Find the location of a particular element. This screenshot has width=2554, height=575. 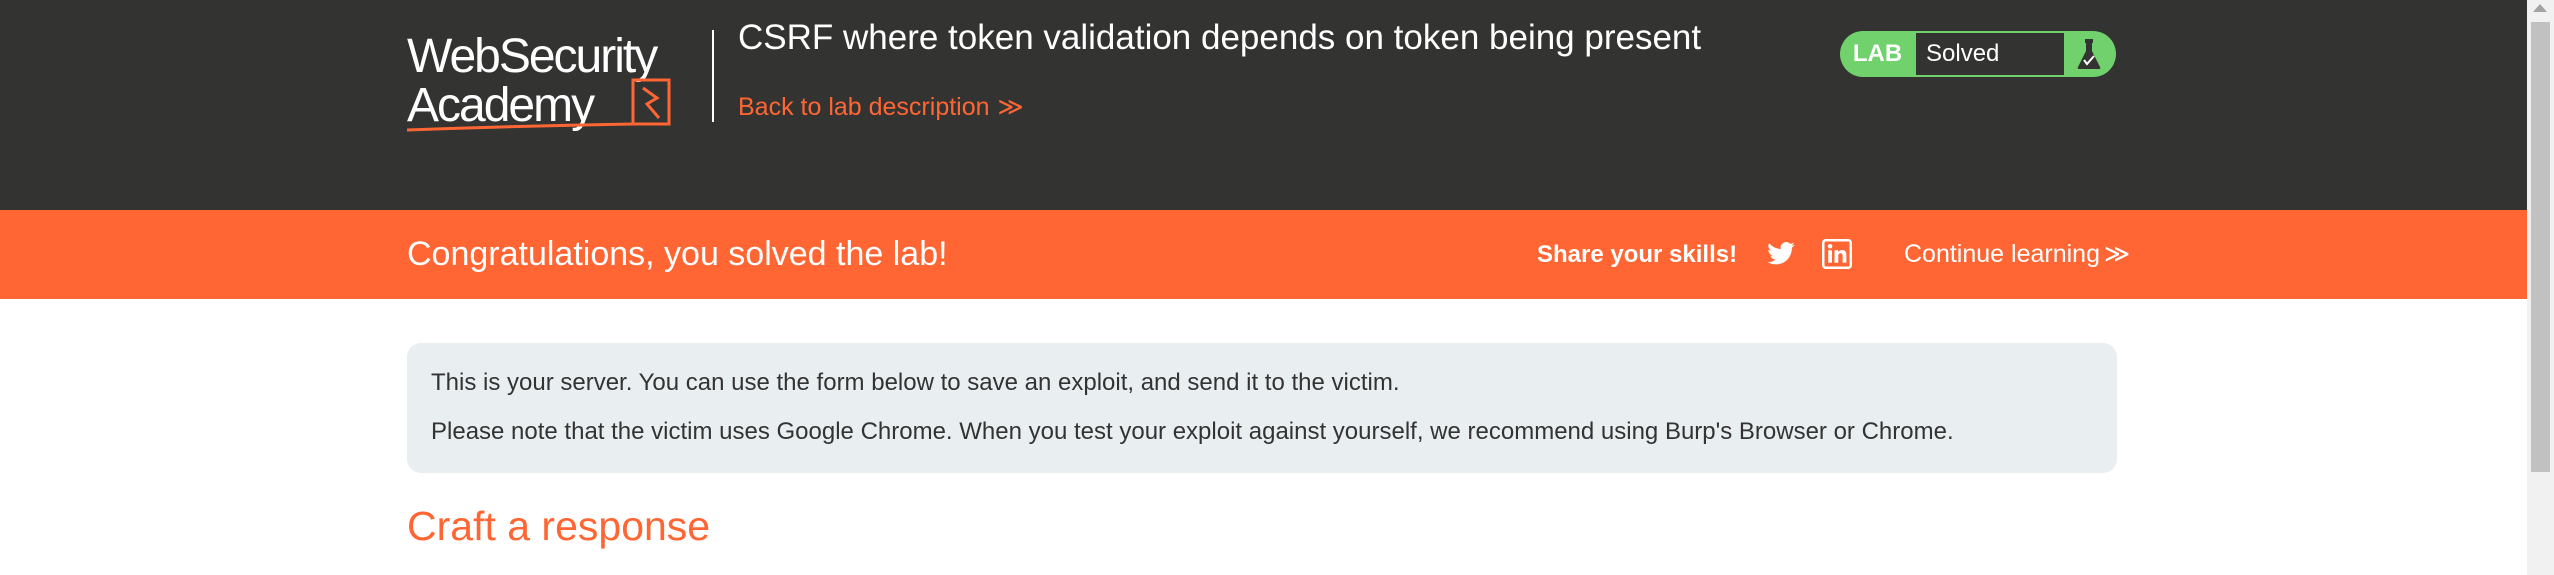

scrollbar-thumb is located at coordinates (2540, 247).